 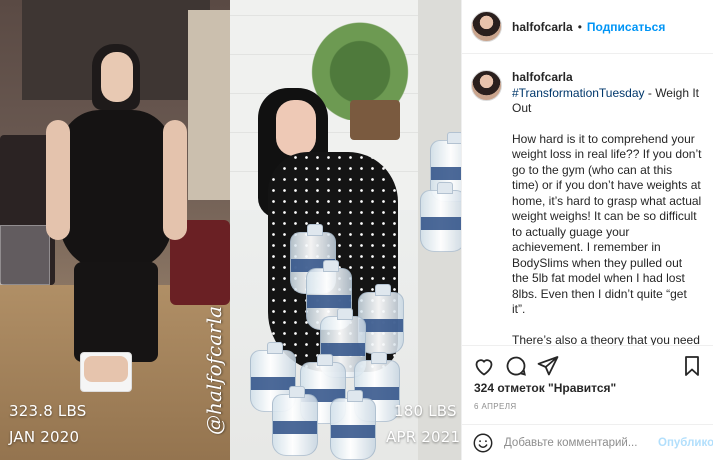 I want to click on post-date: 6 АПРЕЛЯ, so click(x=495, y=406).